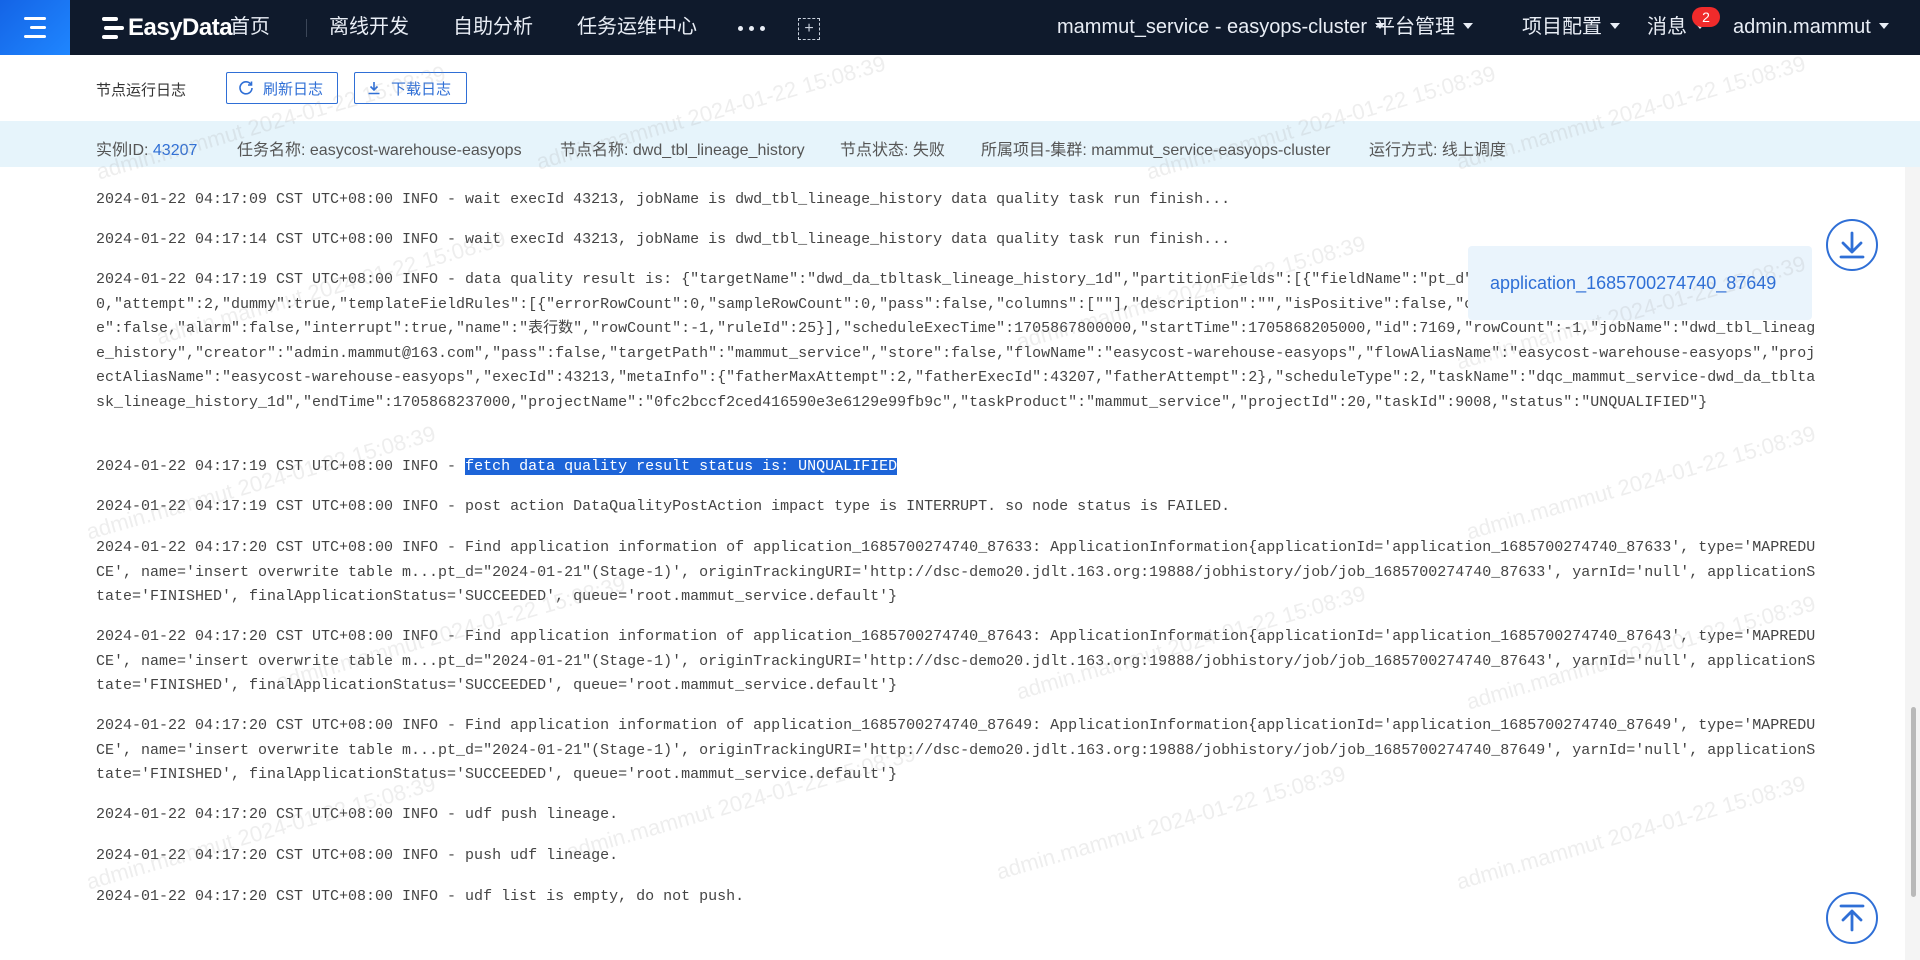  I want to click on page-title: 节点运行日志, so click(141, 90).